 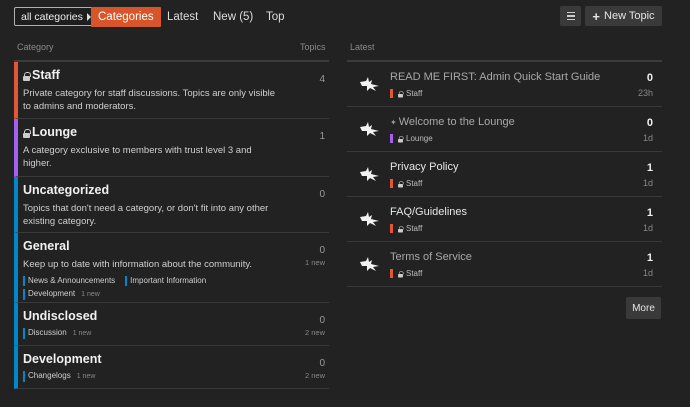 What do you see at coordinates (362, 47) in the screenshot?
I see `latest-column-header: Latest` at bounding box center [362, 47].